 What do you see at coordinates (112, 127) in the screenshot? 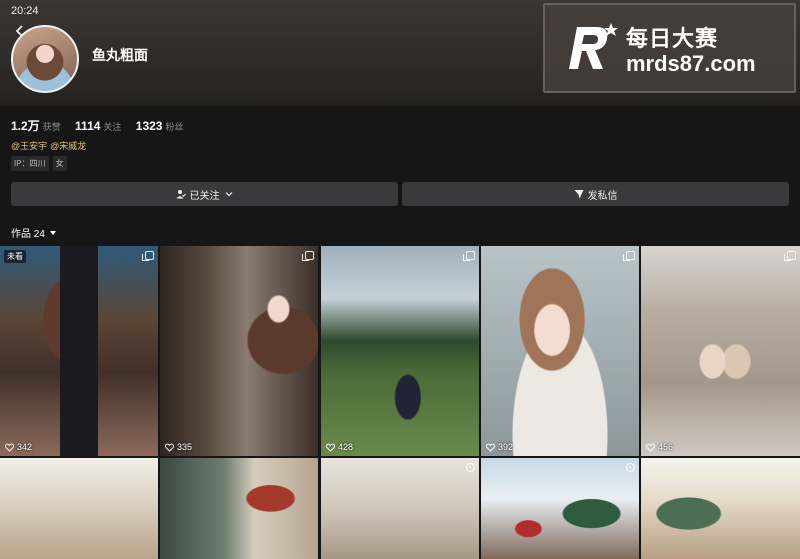
I see `stat-following-label: 关注` at bounding box center [112, 127].